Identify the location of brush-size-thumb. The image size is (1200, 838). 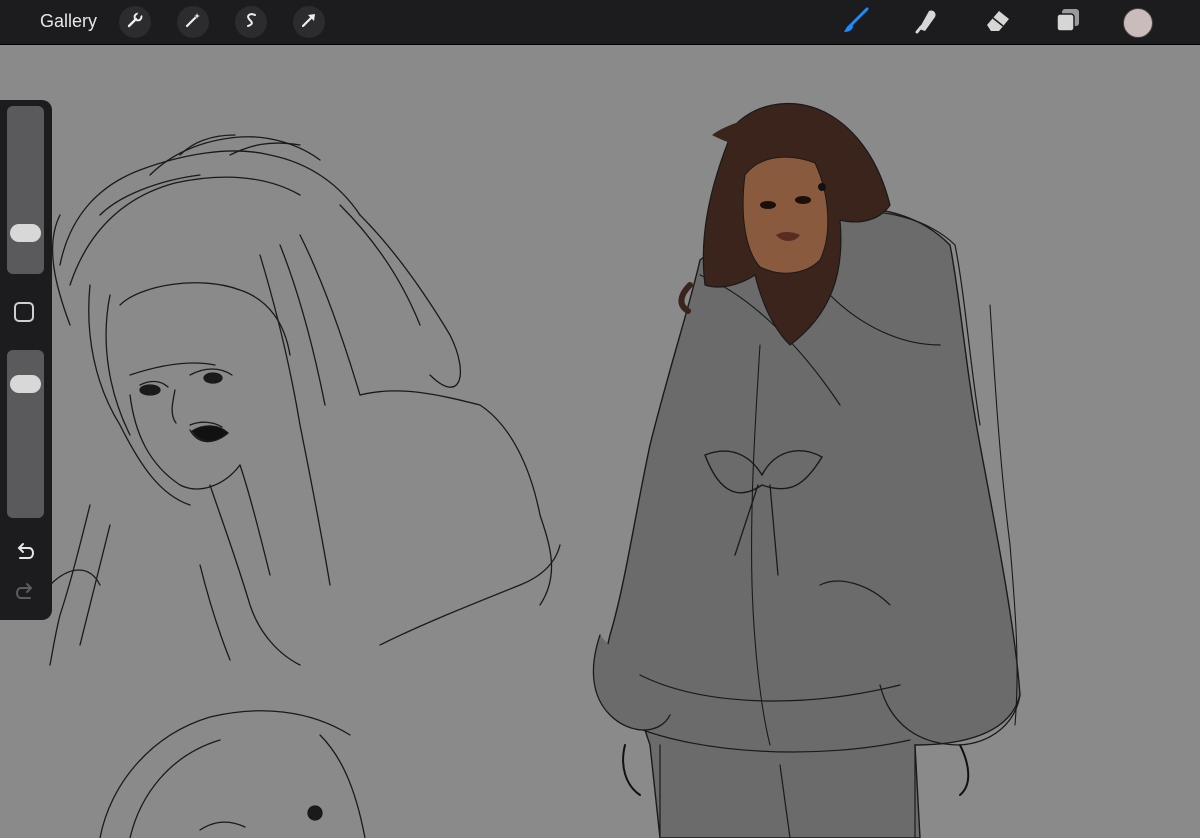
(25, 233).